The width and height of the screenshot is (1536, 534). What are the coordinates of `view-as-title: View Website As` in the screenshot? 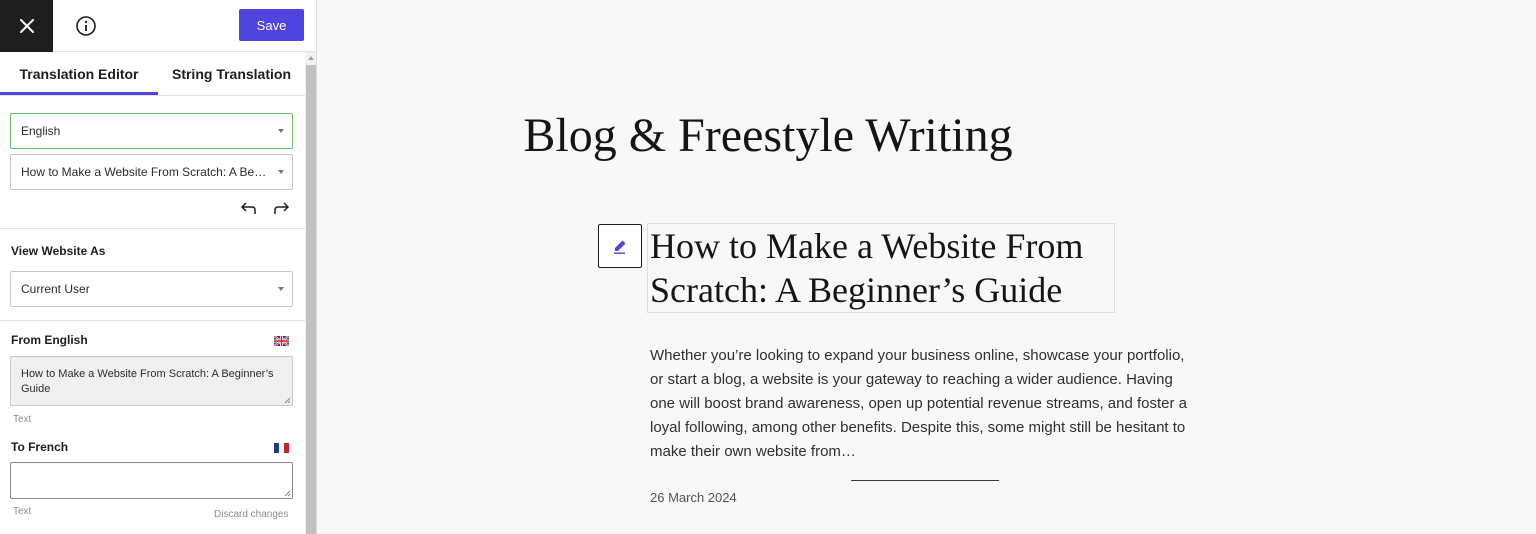 It's located at (58, 251).